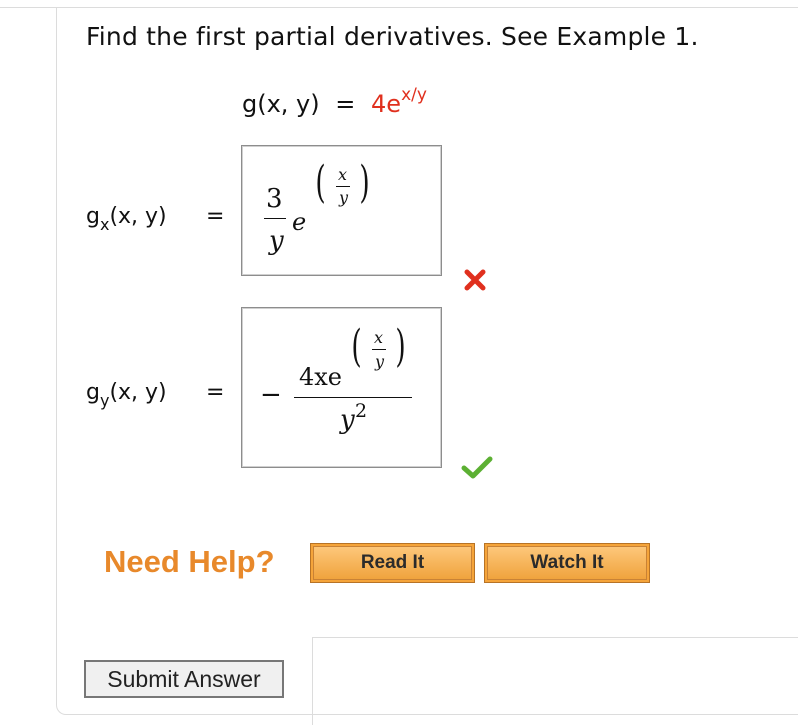 This screenshot has width=798, height=725. I want to click on gy-rparen: ), so click(400, 346).